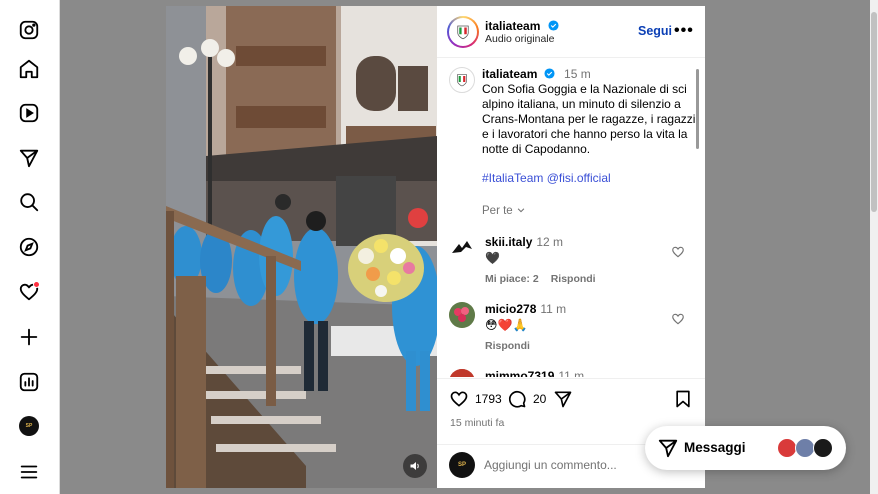 Image resolution: width=878 pixels, height=494 pixels. Describe the element at coordinates (36, 284) in the screenshot. I see `notification-dot` at that location.